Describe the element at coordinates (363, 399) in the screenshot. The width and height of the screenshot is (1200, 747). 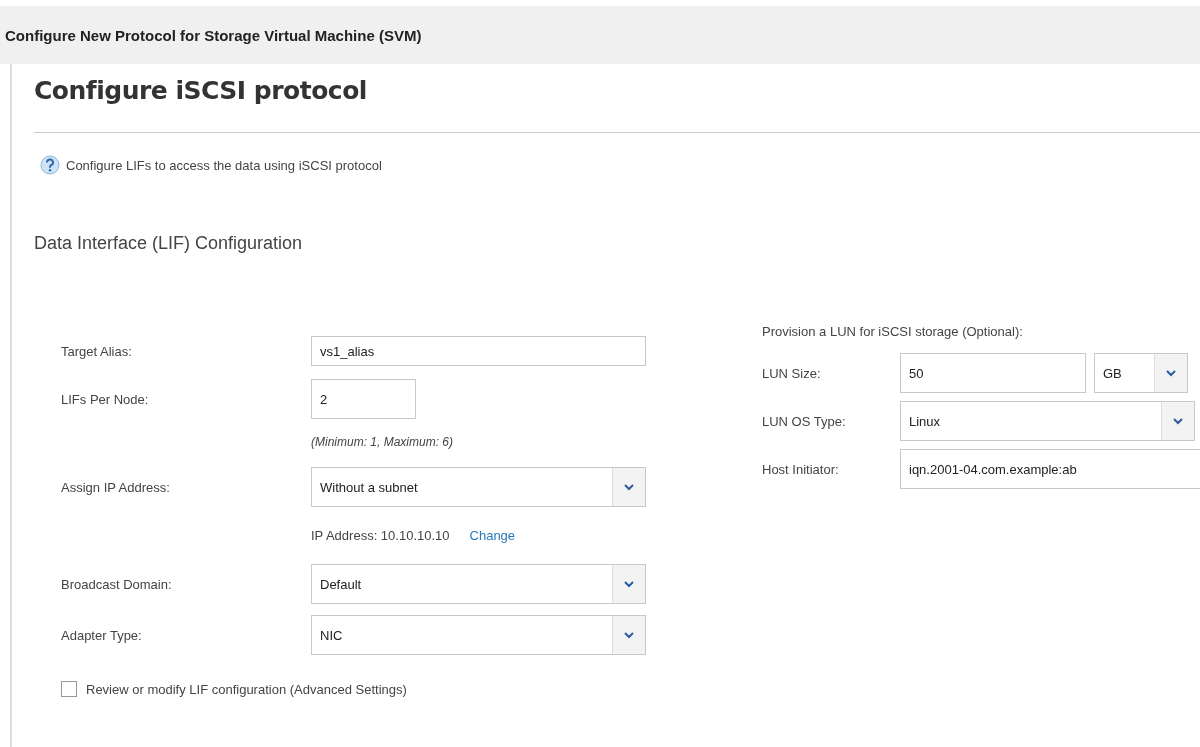
I see `text-field: 2` at that location.